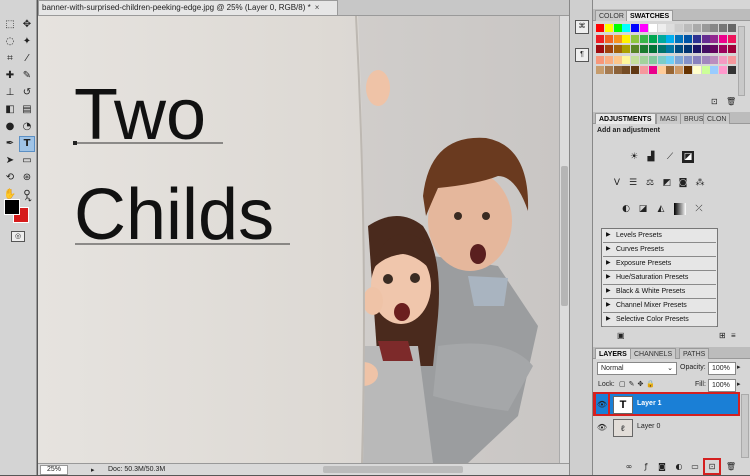 This screenshot has width=750, height=476. I want to click on gradient-map-icon, so click(680, 209).